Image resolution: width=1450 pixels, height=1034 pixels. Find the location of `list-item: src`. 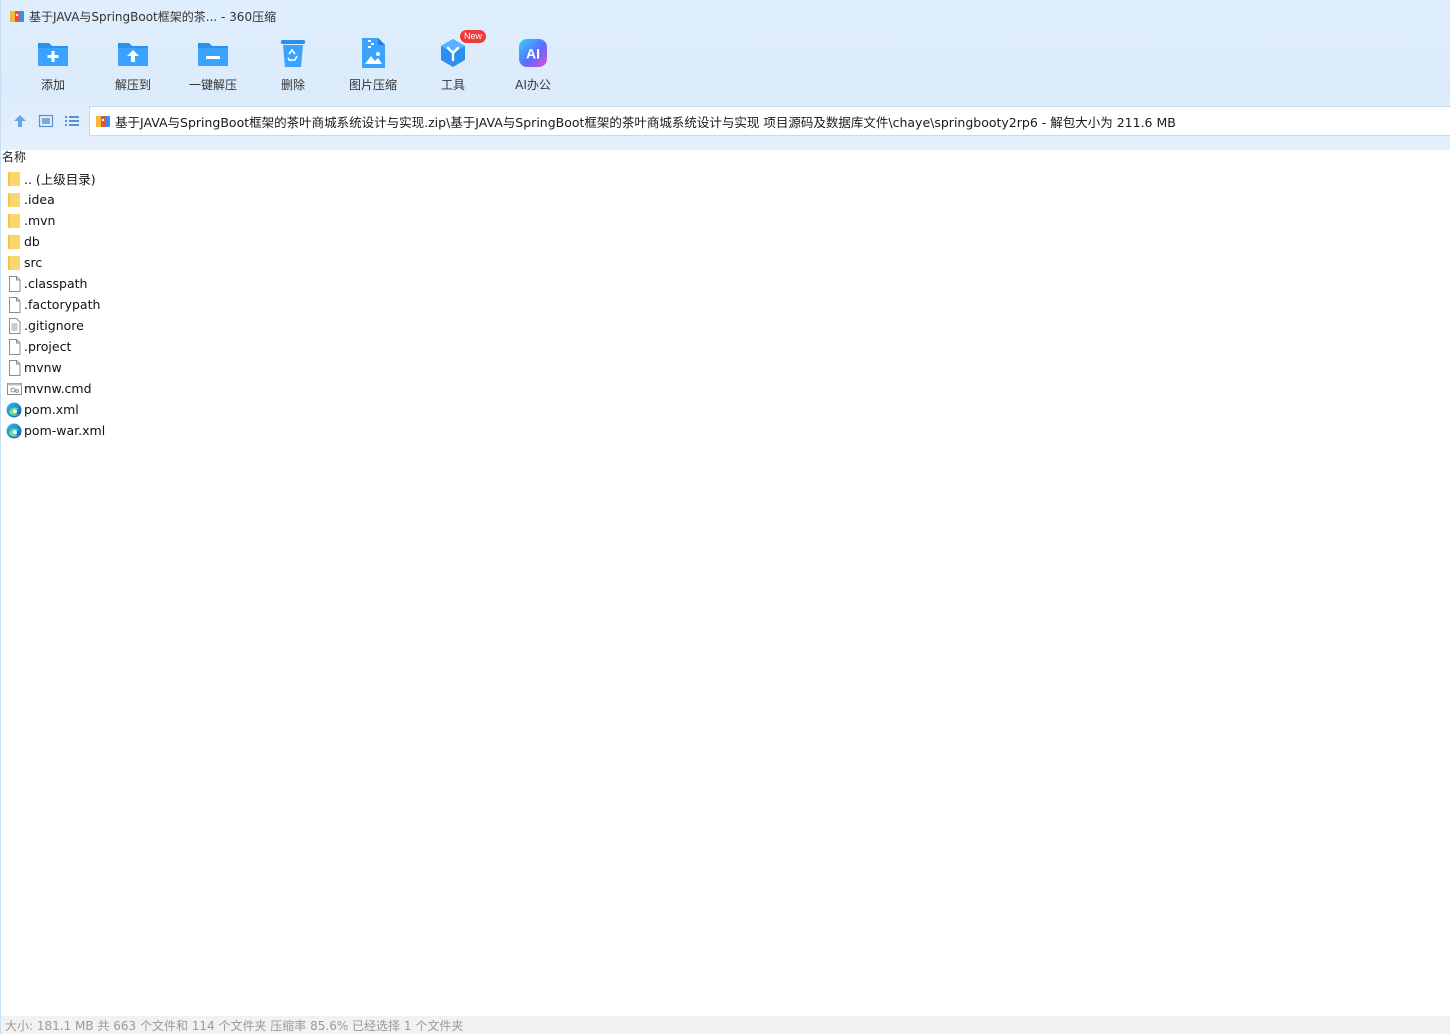

list-item: src is located at coordinates (301, 262).